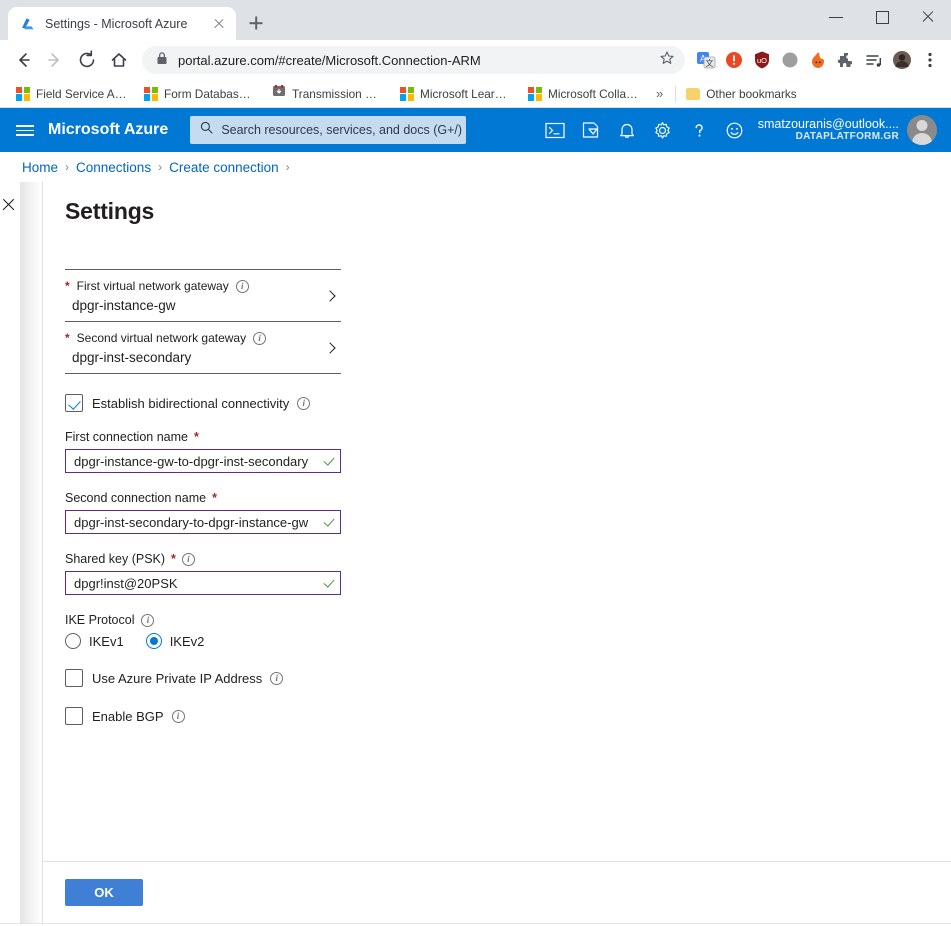  Describe the element at coordinates (667, 60) in the screenshot. I see `star-icon` at that location.